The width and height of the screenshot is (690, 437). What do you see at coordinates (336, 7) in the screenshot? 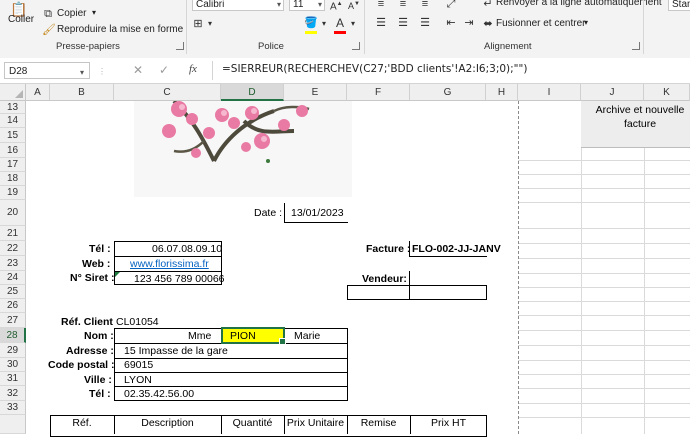
I see `increase-font-icon: A▲` at bounding box center [336, 7].